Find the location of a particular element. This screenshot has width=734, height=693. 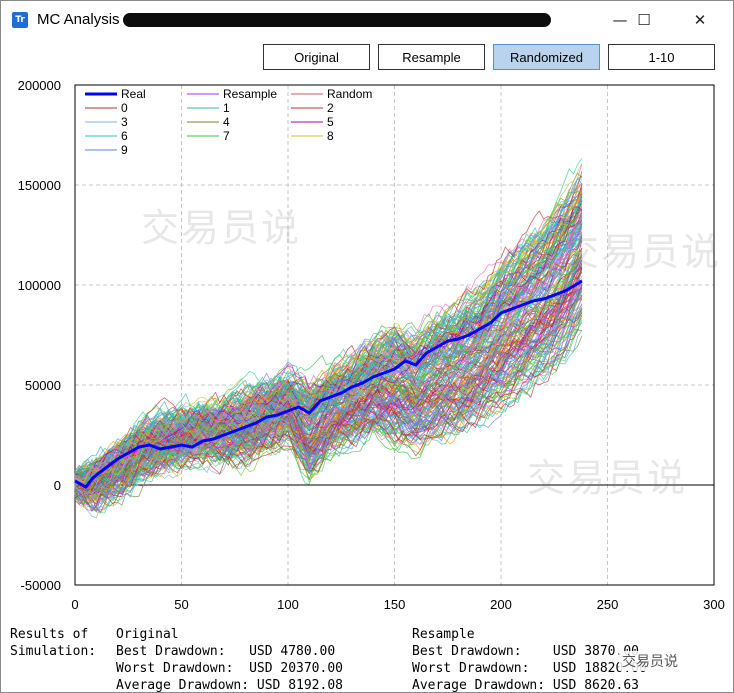

x-tick-label: 250 is located at coordinates (608, 604).